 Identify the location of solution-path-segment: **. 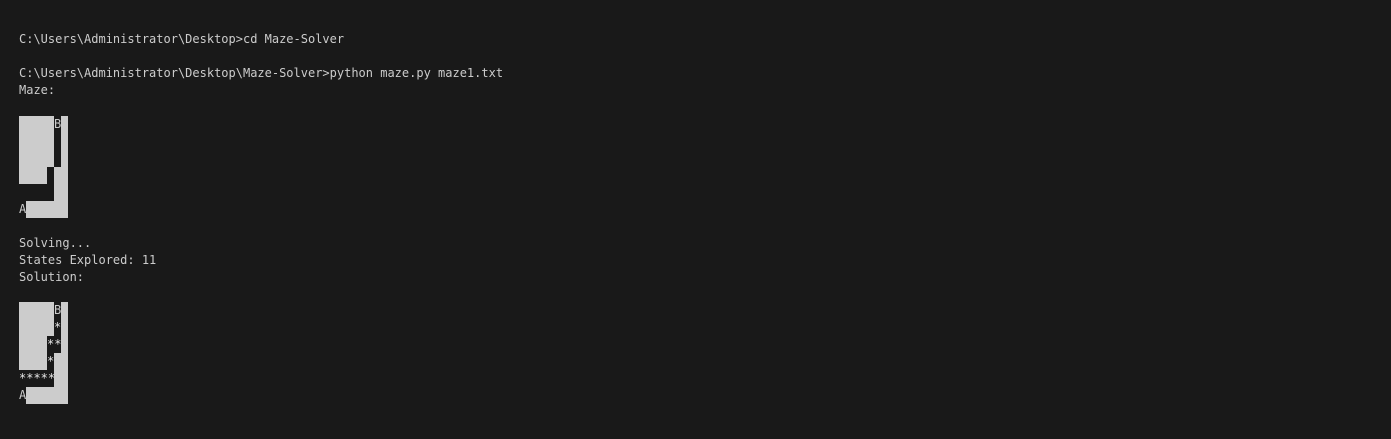
(54, 344).